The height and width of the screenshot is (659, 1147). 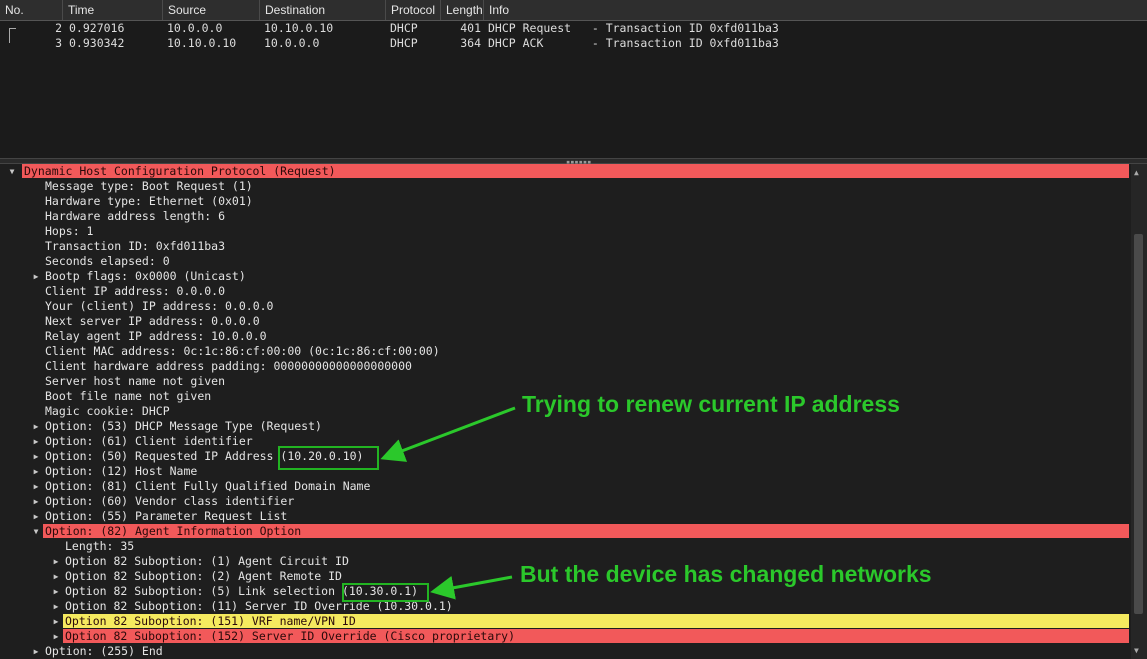 I want to click on arrow-to-link-selection, so click(x=471, y=587).